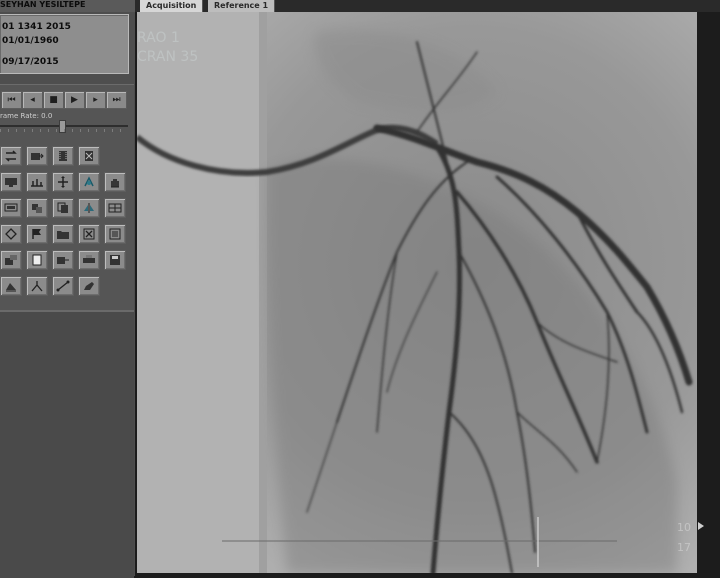 This screenshot has width=720, height=578. What do you see at coordinates (67, 220) in the screenshot?
I see `tool-grid` at bounding box center [67, 220].